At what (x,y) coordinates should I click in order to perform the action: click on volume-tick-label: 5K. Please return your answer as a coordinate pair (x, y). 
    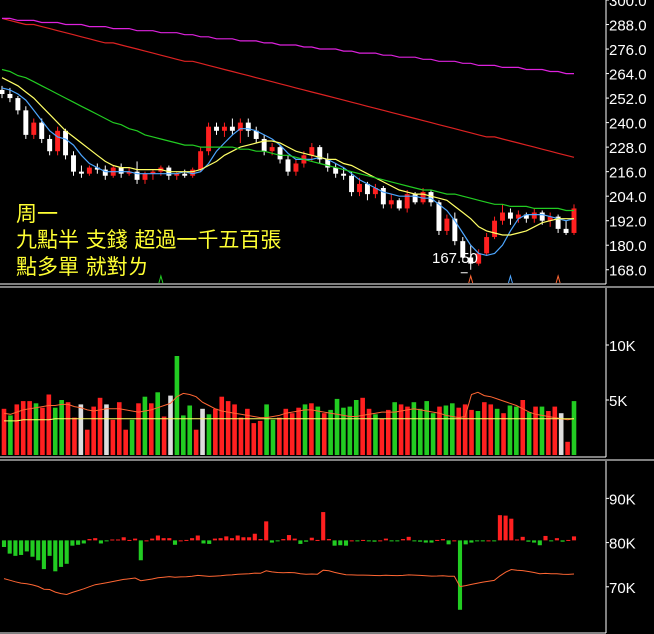
    Looking at the image, I should click on (618, 401).